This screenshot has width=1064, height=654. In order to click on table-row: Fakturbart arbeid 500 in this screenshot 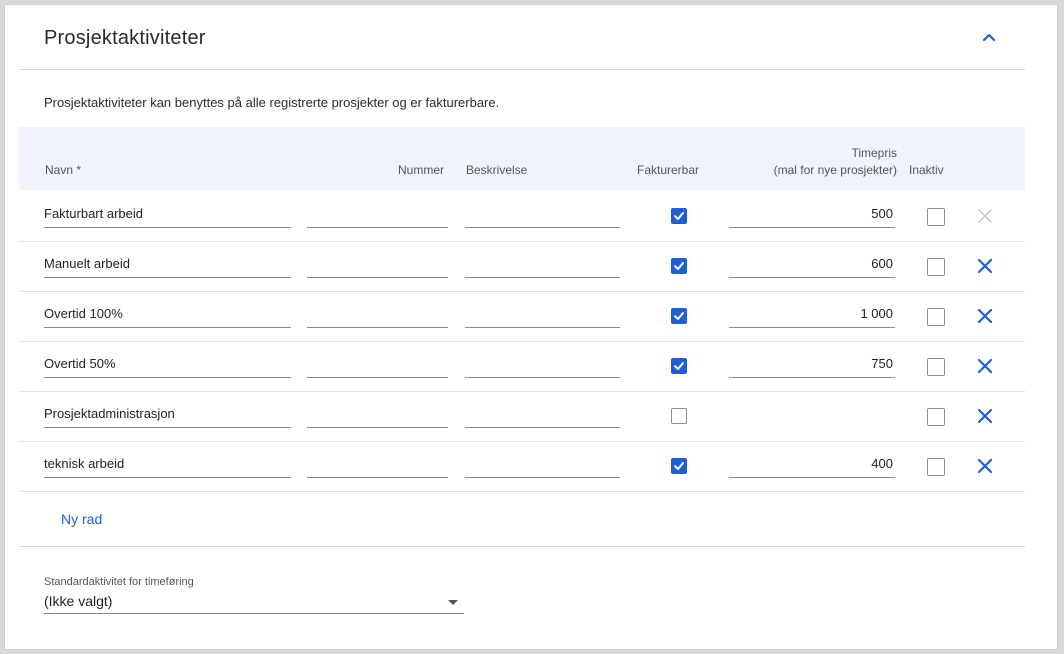, I will do `click(522, 216)`.